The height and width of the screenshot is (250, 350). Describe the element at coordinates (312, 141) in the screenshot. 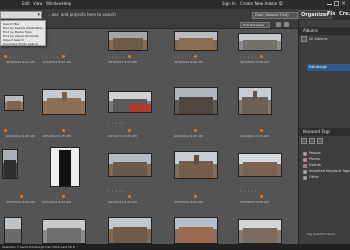

I see `edit-tag-icon` at that location.